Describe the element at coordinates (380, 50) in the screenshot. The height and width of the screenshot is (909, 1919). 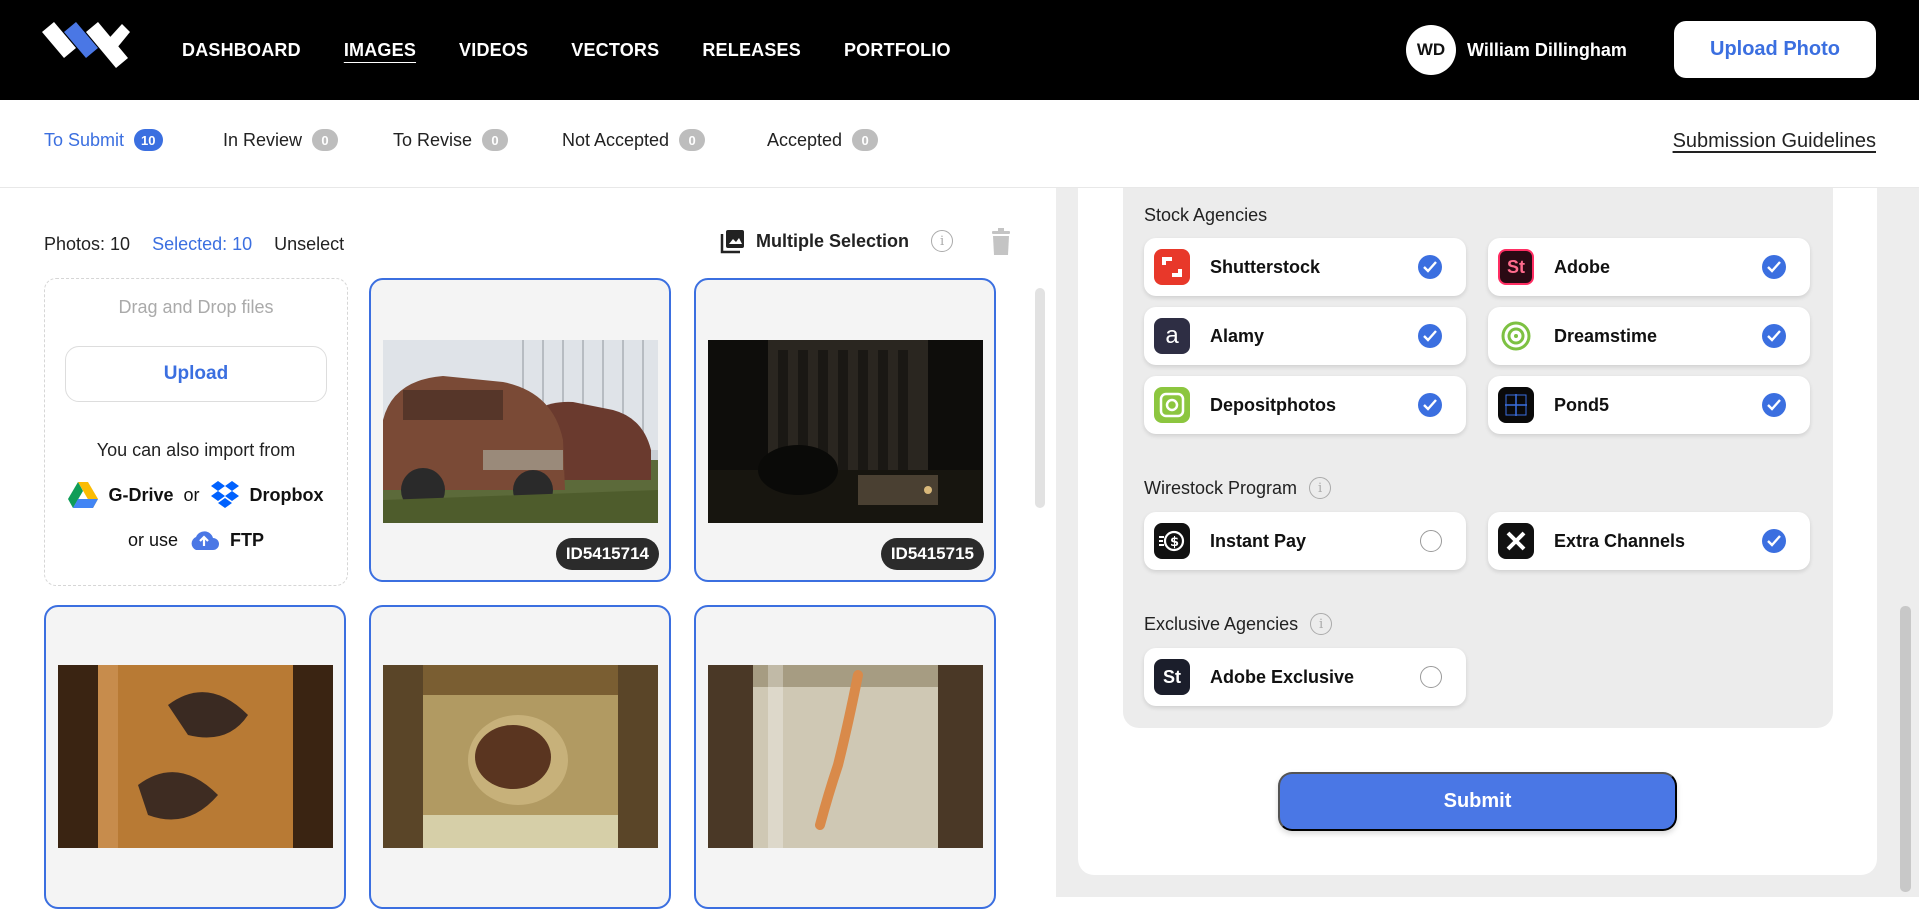
I see `nav-images: IMAGES` at that location.